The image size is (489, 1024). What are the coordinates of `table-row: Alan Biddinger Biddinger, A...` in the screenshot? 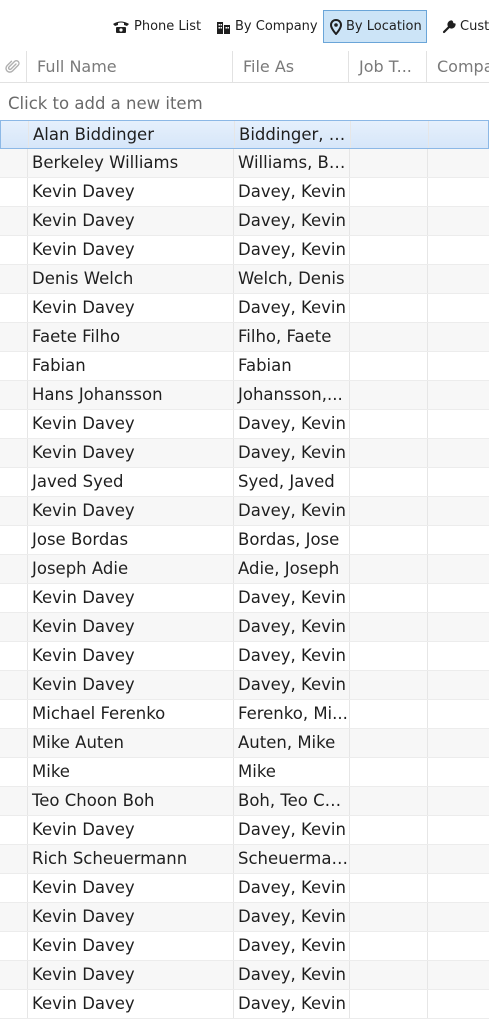 It's located at (244, 134).